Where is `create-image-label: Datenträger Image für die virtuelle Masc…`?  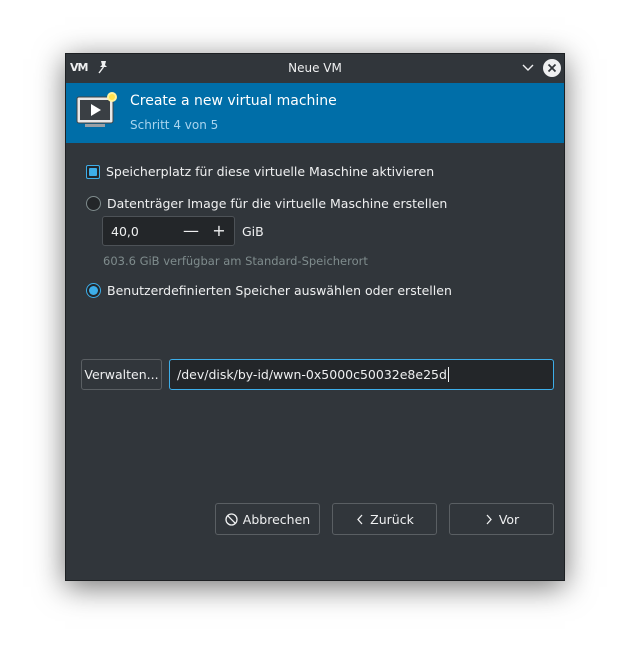
create-image-label: Datenträger Image für die virtuelle Masc… is located at coordinates (277, 203).